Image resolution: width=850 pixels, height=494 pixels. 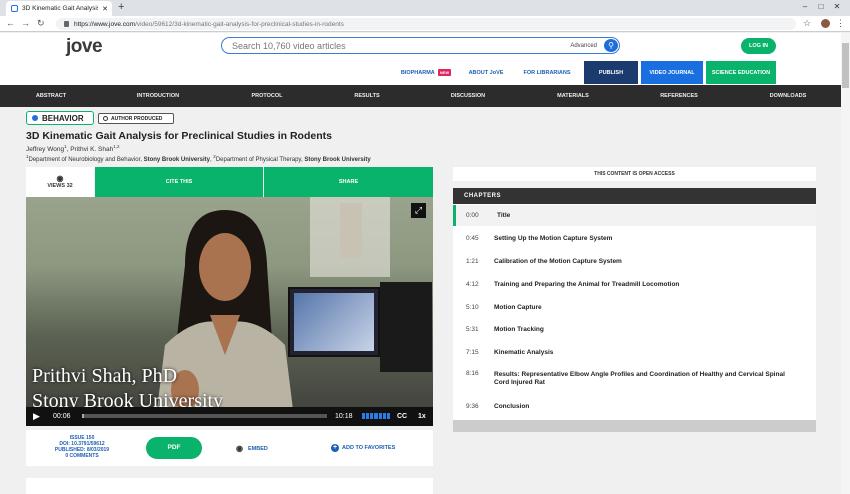 I want to click on affil-institution: Stony Brook University, so click(x=337, y=160).